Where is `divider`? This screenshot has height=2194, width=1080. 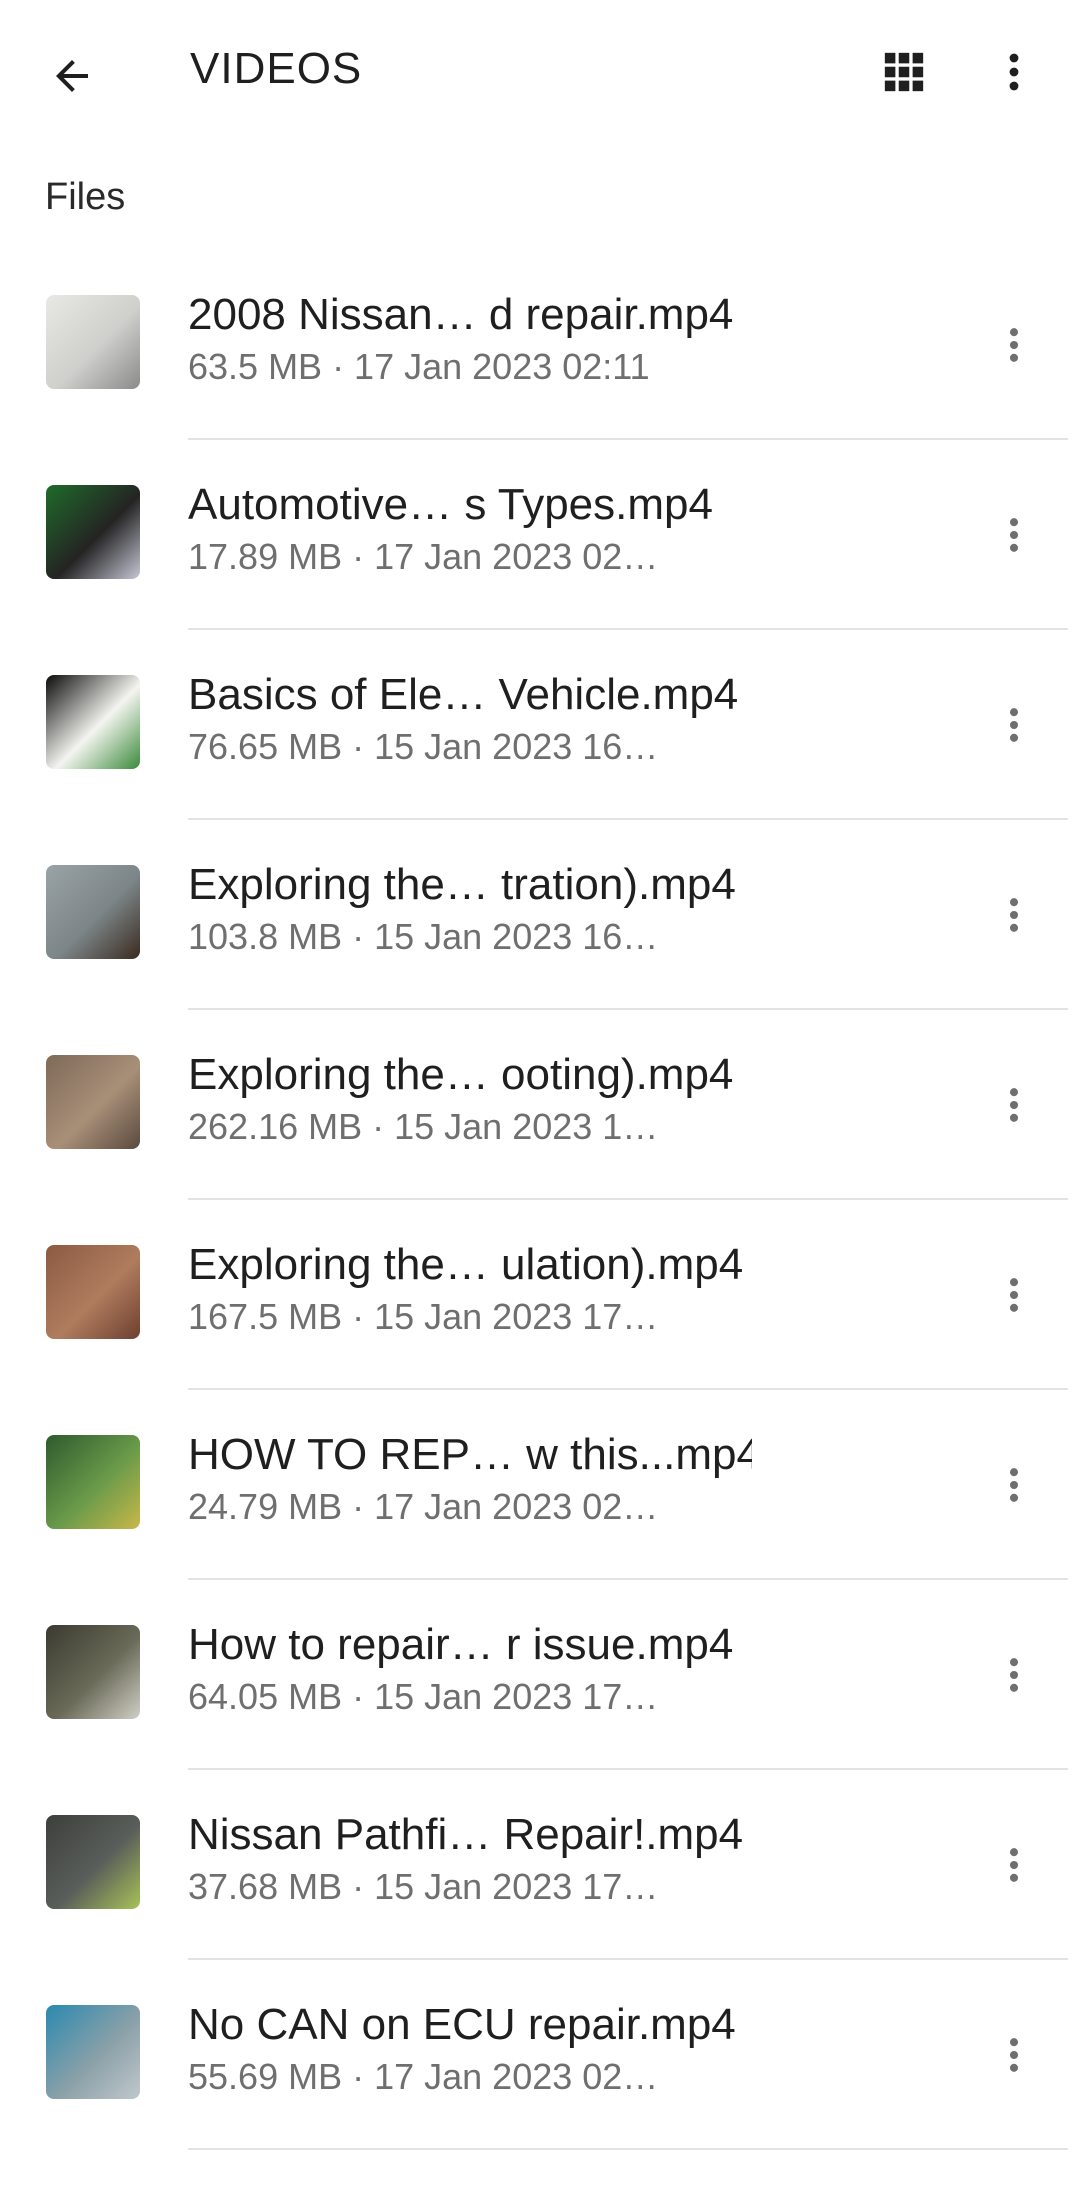
divider is located at coordinates (628, 2149).